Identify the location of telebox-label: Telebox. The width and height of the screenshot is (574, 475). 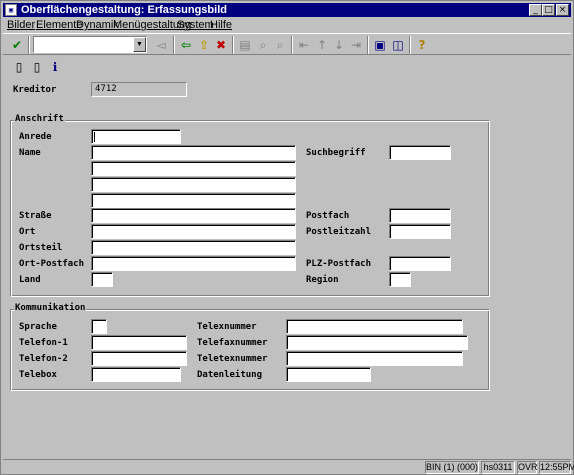
(38, 375).